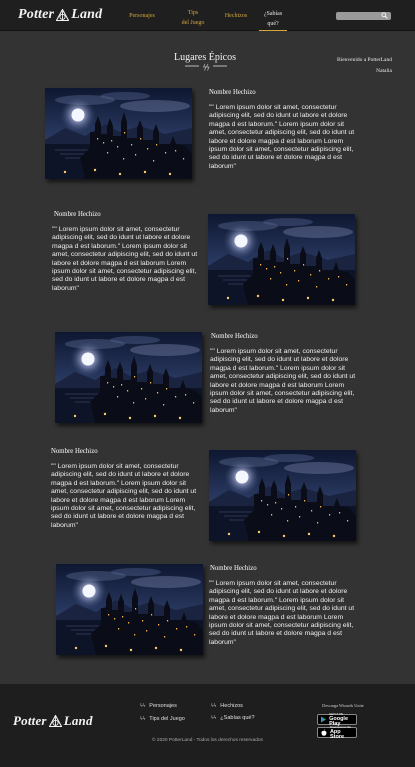 This screenshot has height=767, width=415. I want to click on nav-sabias-label-line1: ¿Sabías, so click(273, 14).